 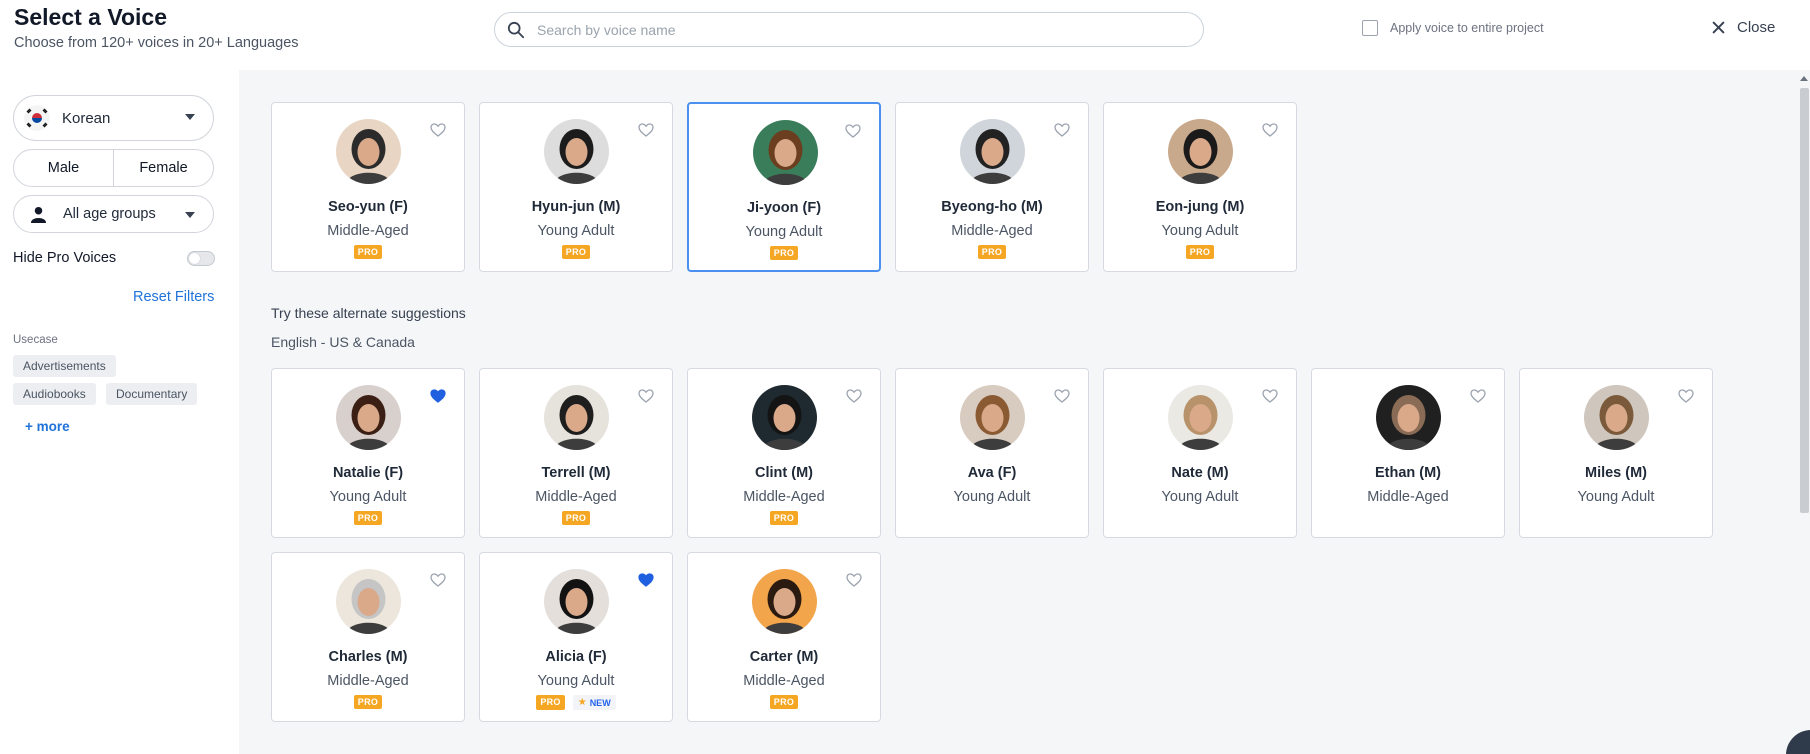 I want to click on age-group-label: All age groups, so click(x=109, y=214).